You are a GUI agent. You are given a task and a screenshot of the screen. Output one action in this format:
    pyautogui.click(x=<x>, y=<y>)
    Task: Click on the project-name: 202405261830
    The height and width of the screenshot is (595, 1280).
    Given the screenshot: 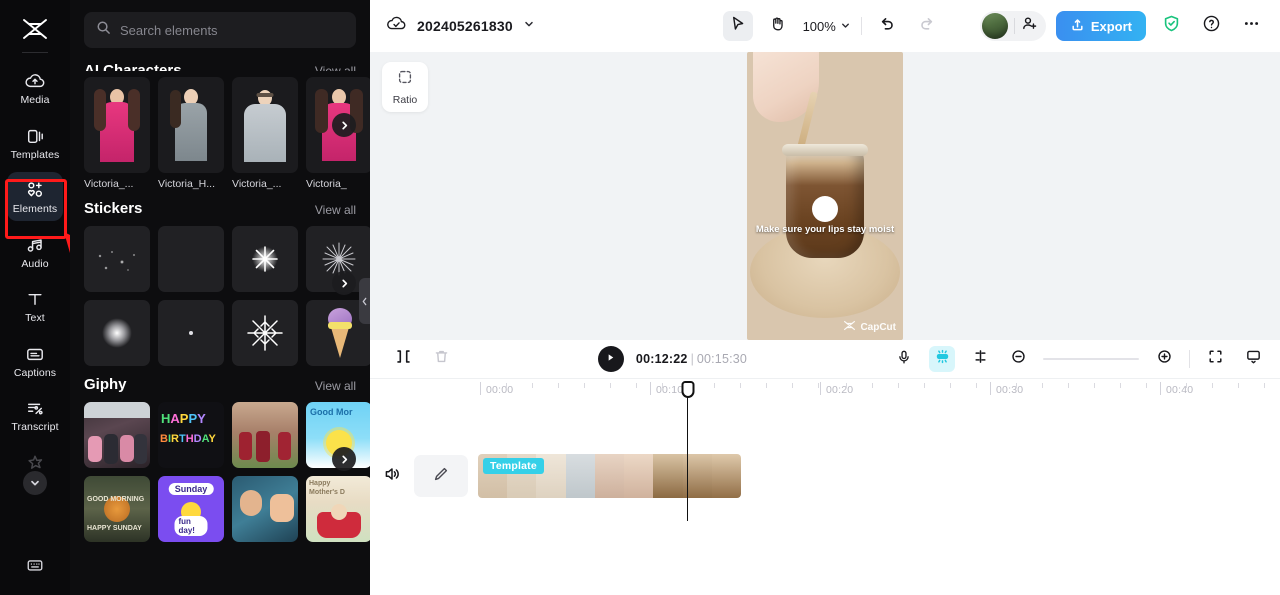 What is the action you would take?
    pyautogui.click(x=465, y=26)
    